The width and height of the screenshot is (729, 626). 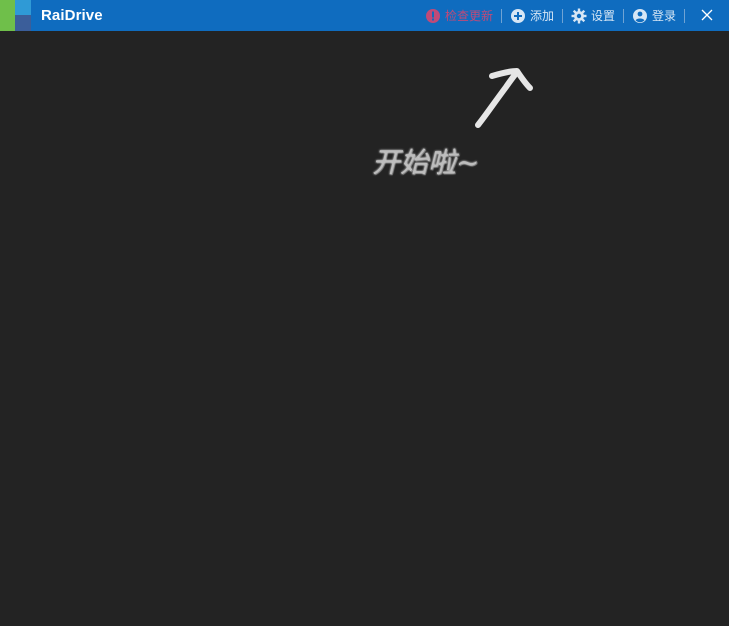 What do you see at coordinates (364, 15) in the screenshot?
I see `title-bar: RaiDrive 检查更新 添加 设置 登录` at bounding box center [364, 15].